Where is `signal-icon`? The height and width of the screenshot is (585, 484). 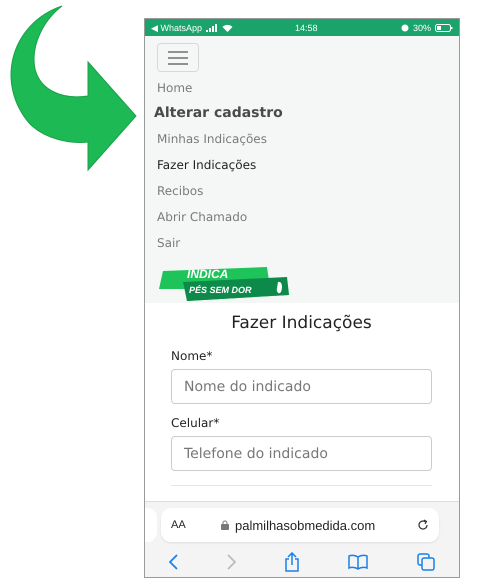
signal-icon is located at coordinates (212, 28).